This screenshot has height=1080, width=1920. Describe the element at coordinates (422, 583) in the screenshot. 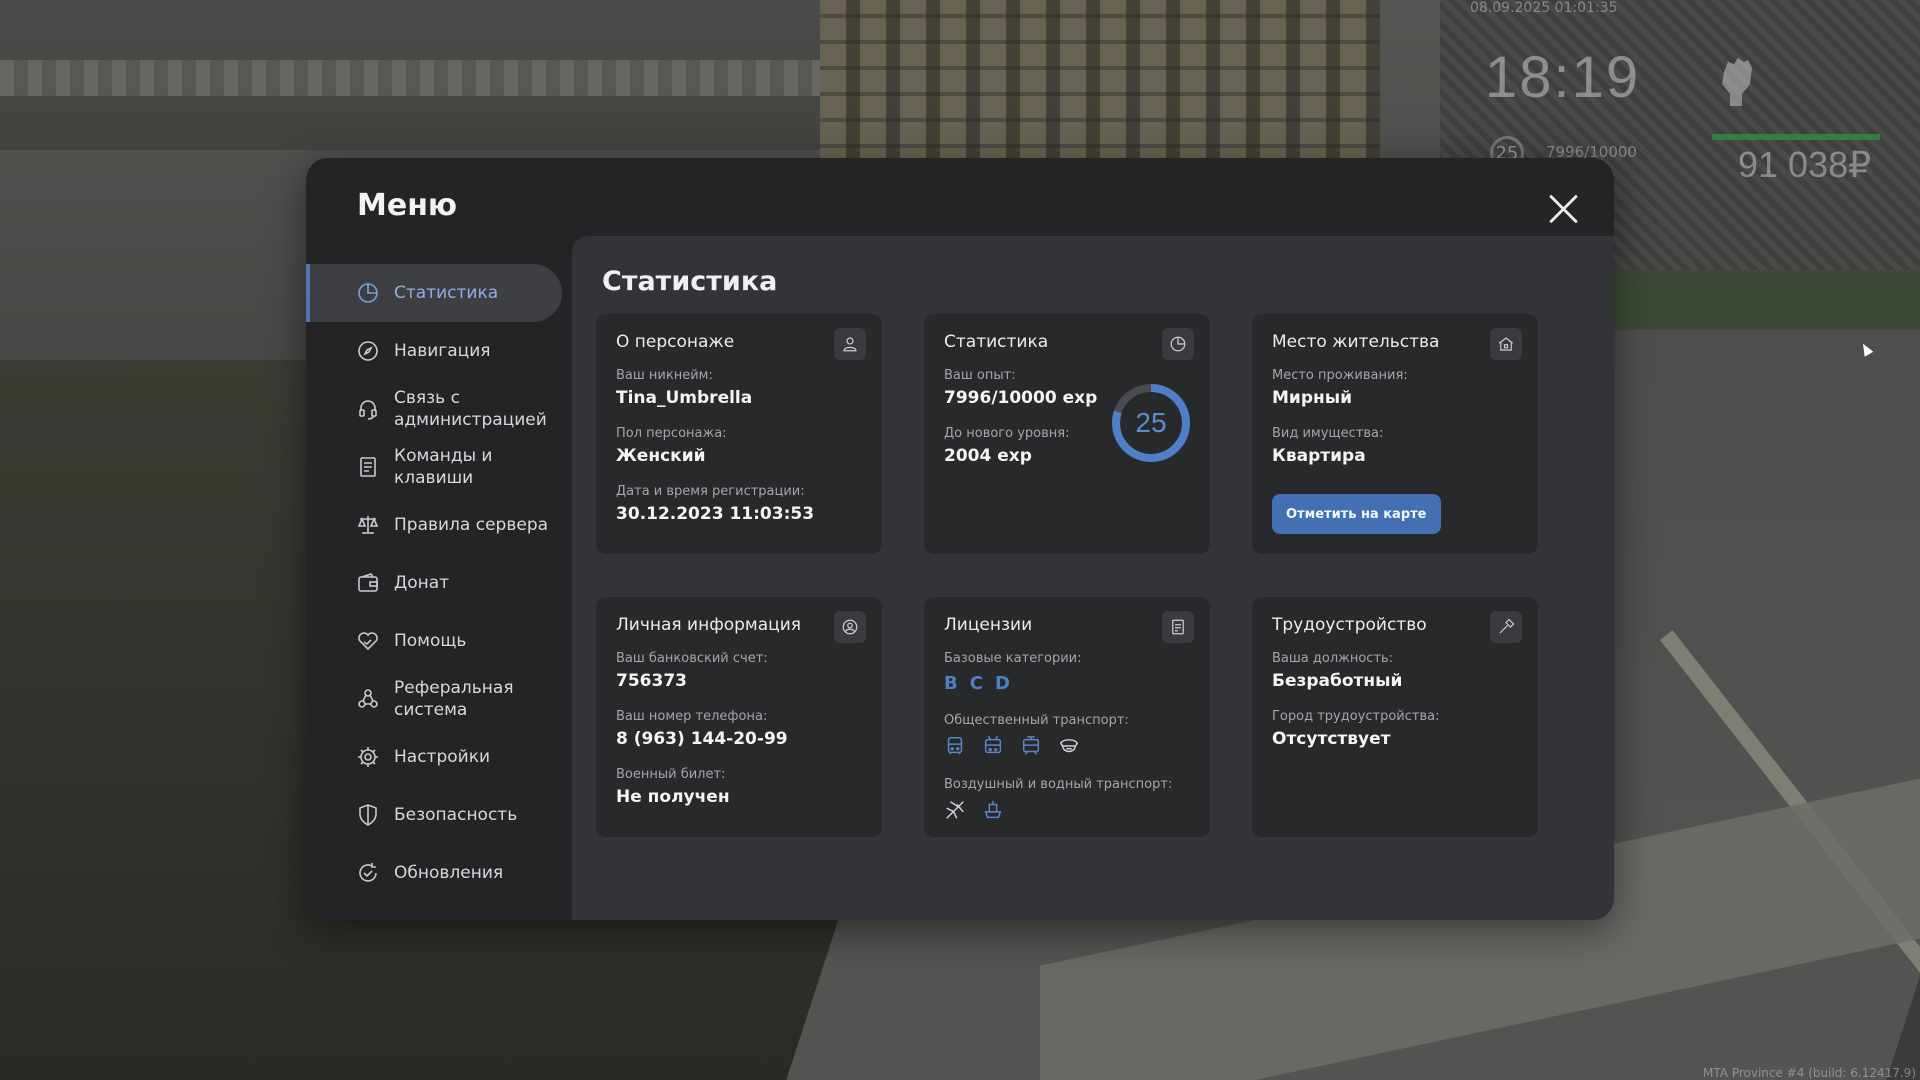

I see `sidebar-item-label: Донат` at that location.